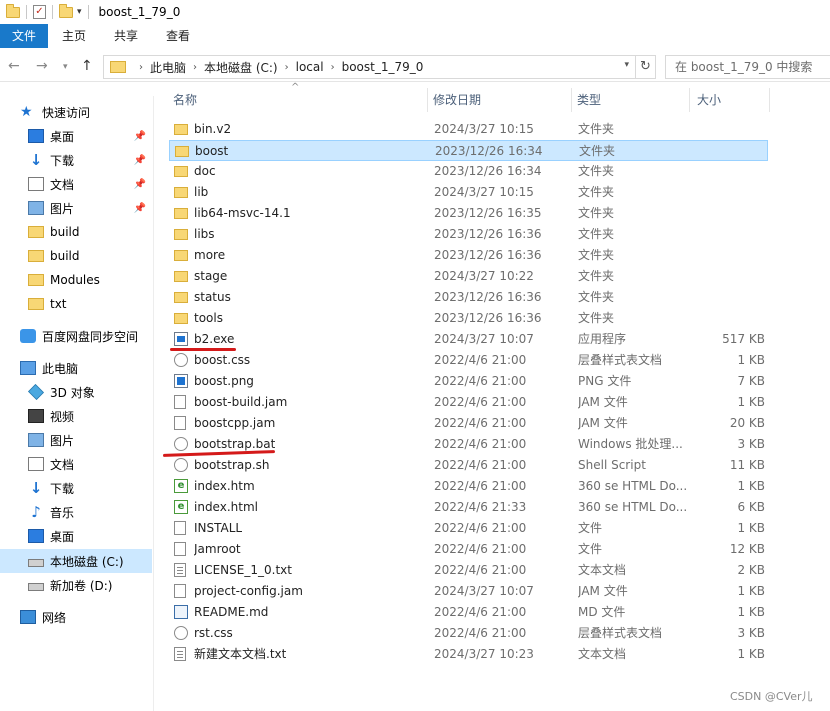 The width and height of the screenshot is (830, 711). Describe the element at coordinates (90, 488) in the screenshot. I see `sidebar-item-downloads-pc: ↓ 下载` at that location.